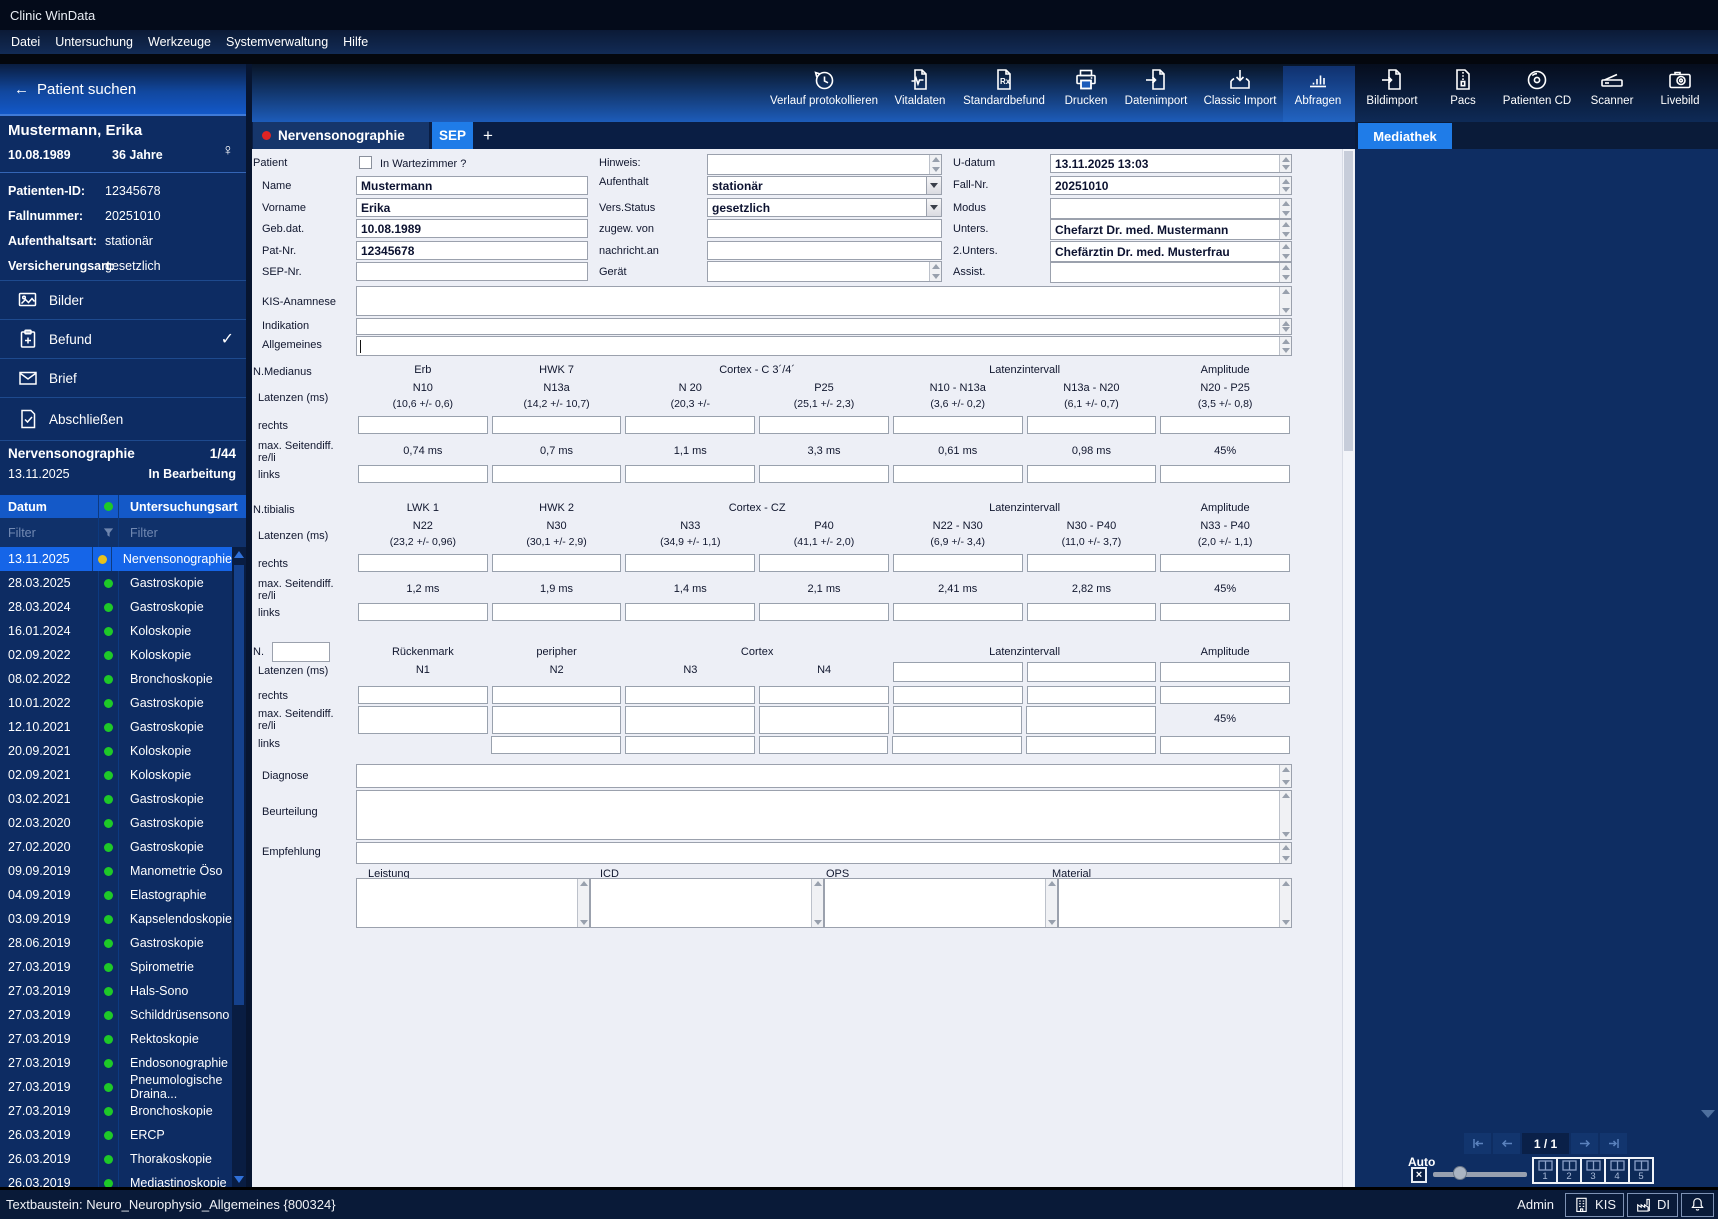 The height and width of the screenshot is (1219, 1718). I want to click on exam-list-row: 03.09.2019 Kapselendoskopie, so click(116, 919).